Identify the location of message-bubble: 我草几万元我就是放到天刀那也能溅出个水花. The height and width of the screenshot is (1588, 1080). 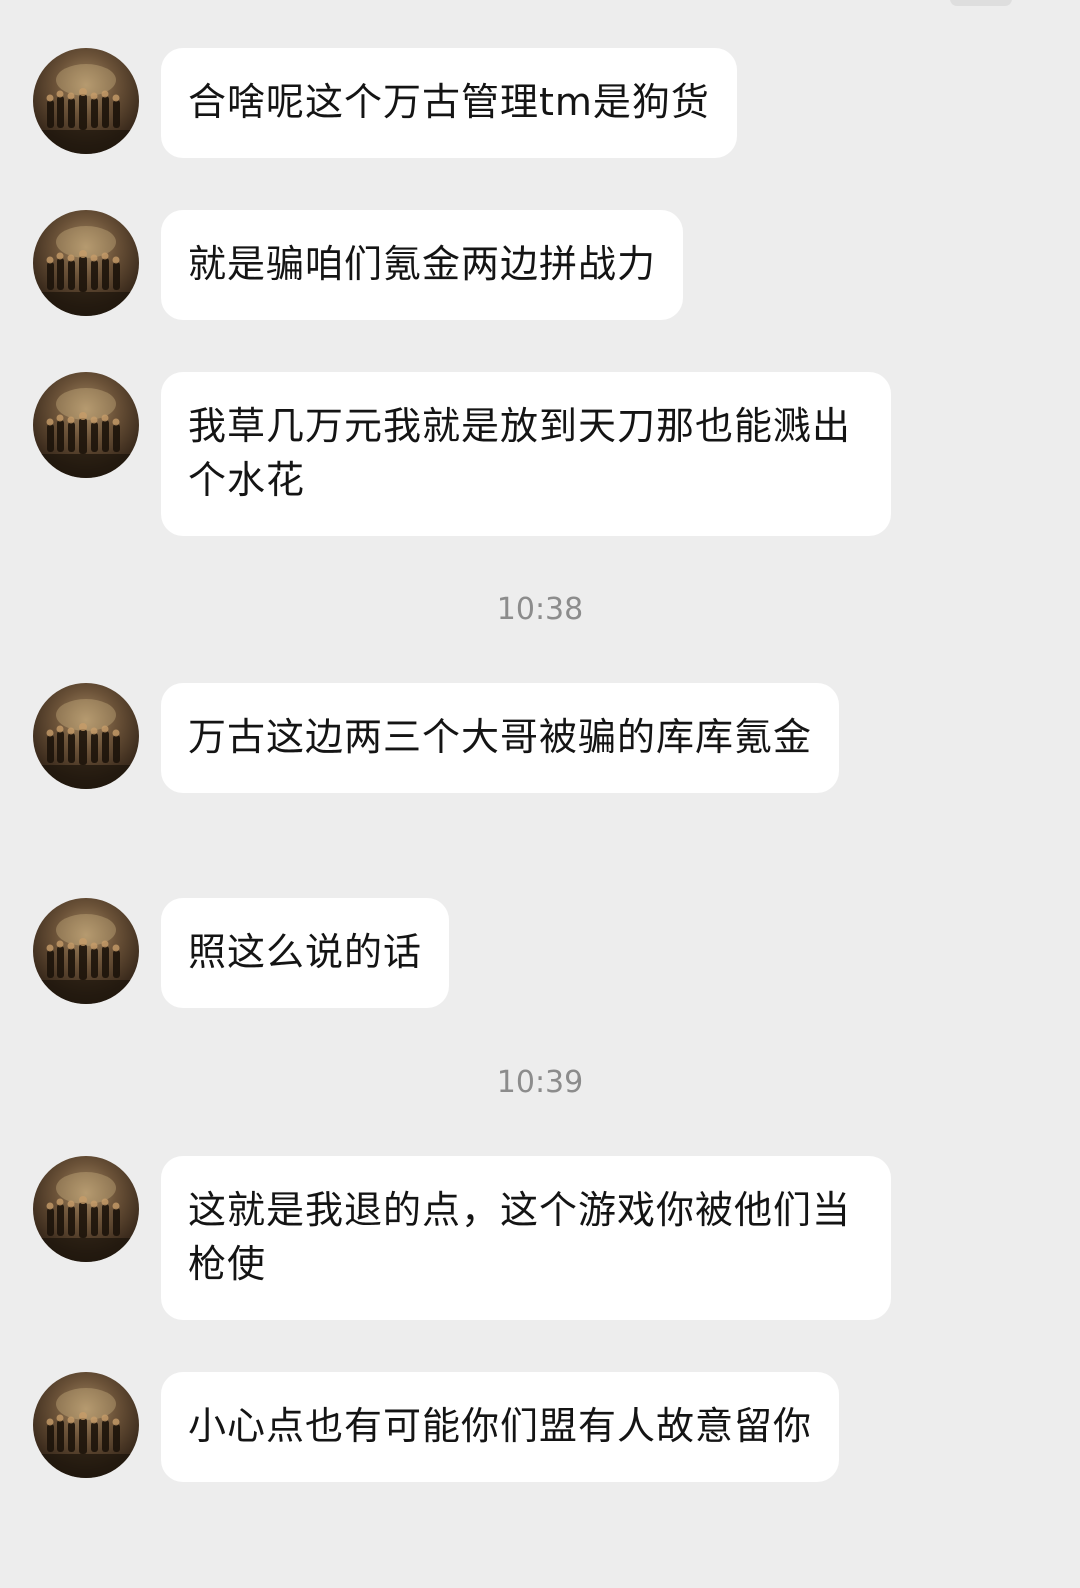
(526, 454).